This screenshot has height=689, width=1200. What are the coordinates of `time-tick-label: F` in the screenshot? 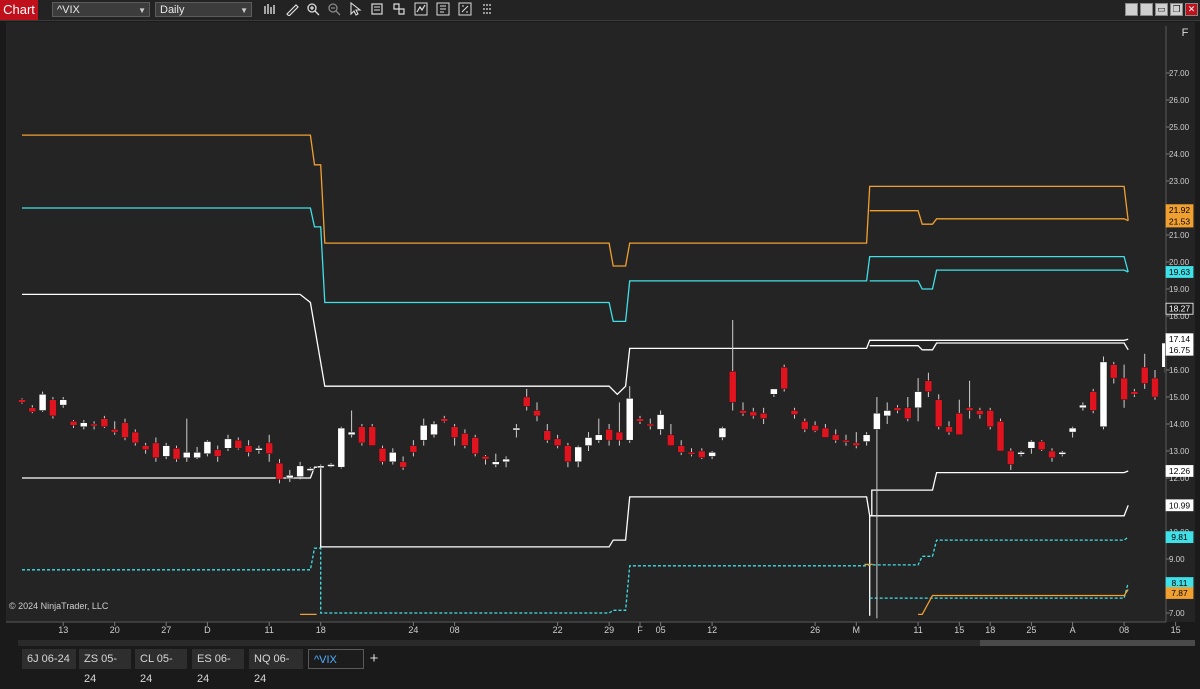 It's located at (640, 630).